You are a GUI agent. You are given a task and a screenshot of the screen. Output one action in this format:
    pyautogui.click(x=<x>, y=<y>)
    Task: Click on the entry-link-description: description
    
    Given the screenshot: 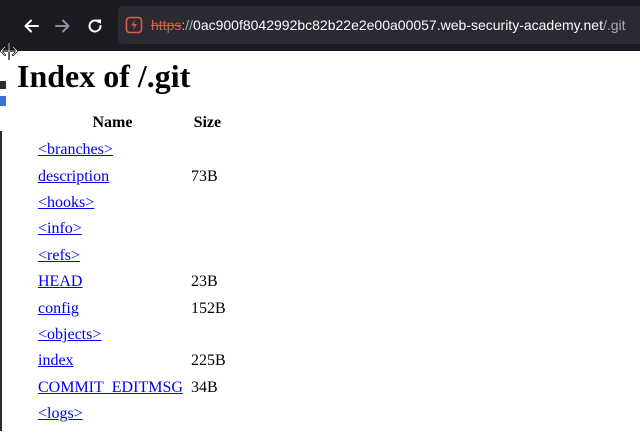 What is the action you would take?
    pyautogui.click(x=73, y=176)
    